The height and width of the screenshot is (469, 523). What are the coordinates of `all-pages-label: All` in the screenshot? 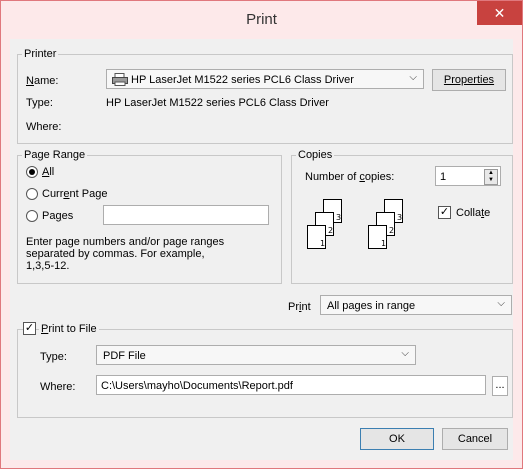 It's located at (48, 172).